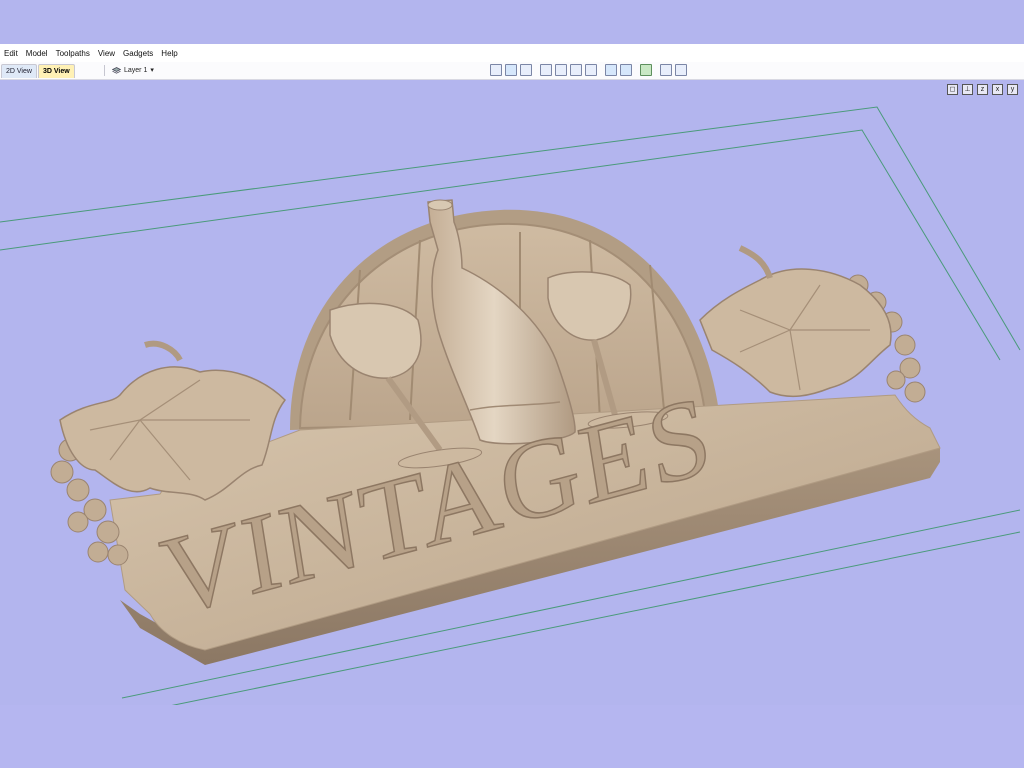 The width and height of the screenshot is (1024, 768). I want to click on layers-icon, so click(116, 70).